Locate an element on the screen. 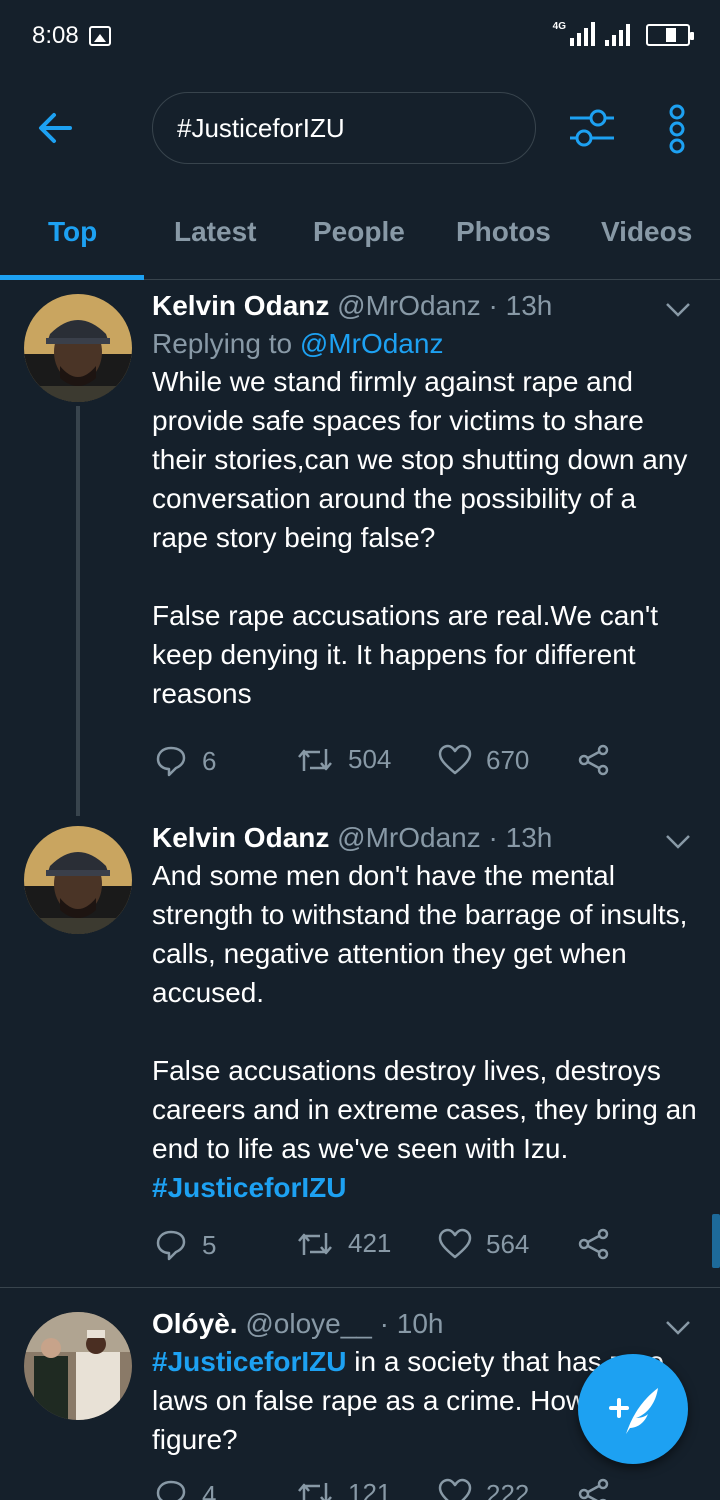  search-filter-button is located at coordinates (592, 128).